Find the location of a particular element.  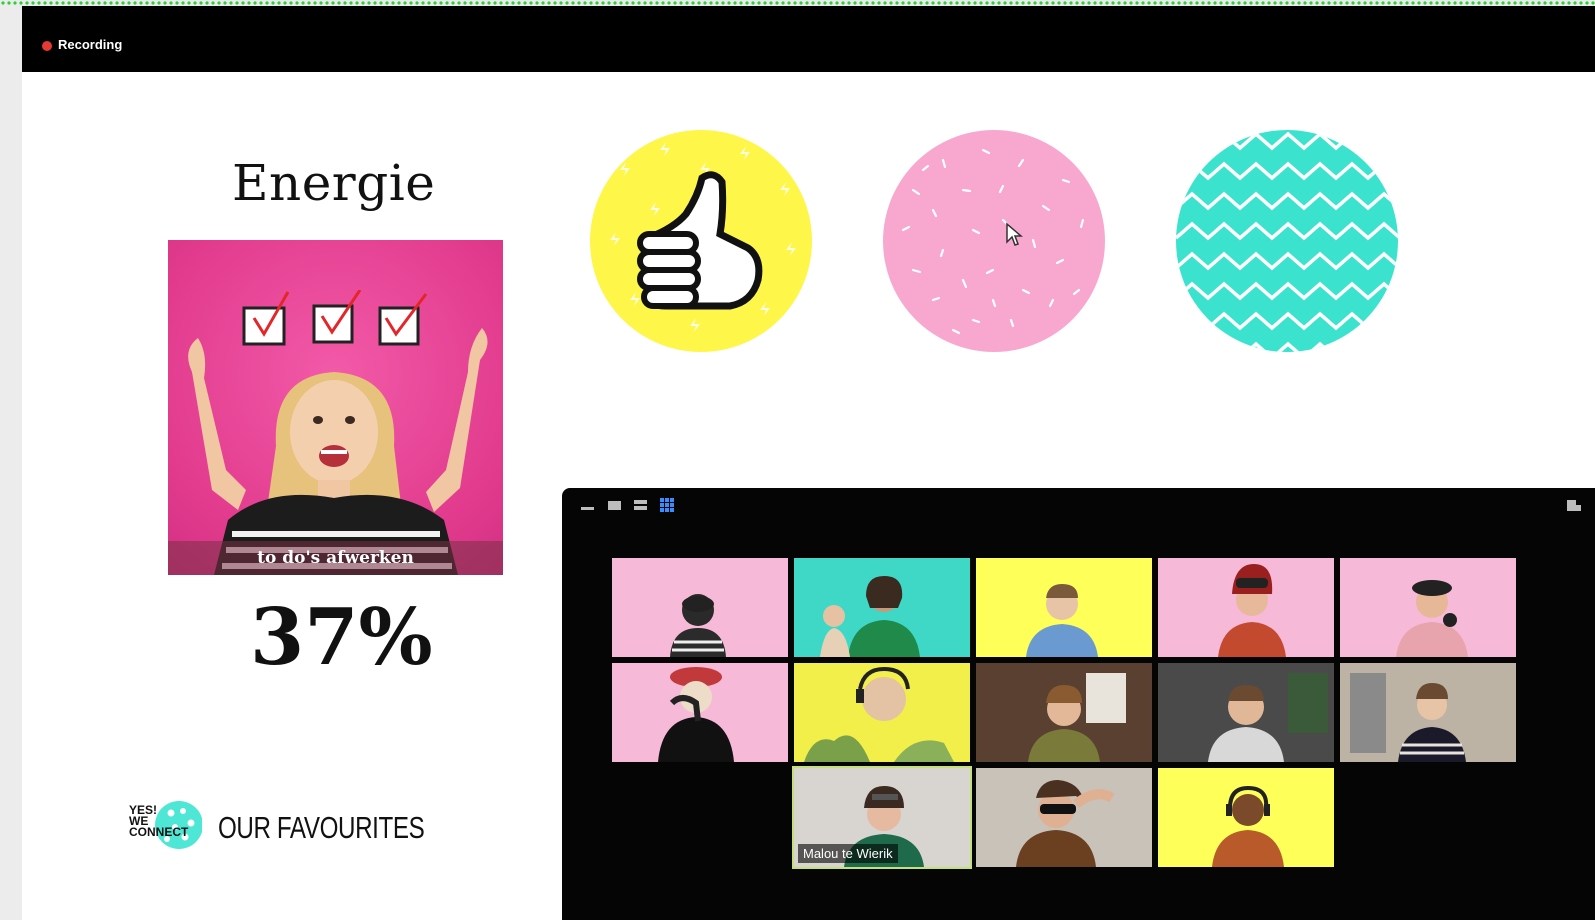

recording-label: Recording is located at coordinates (90, 44).